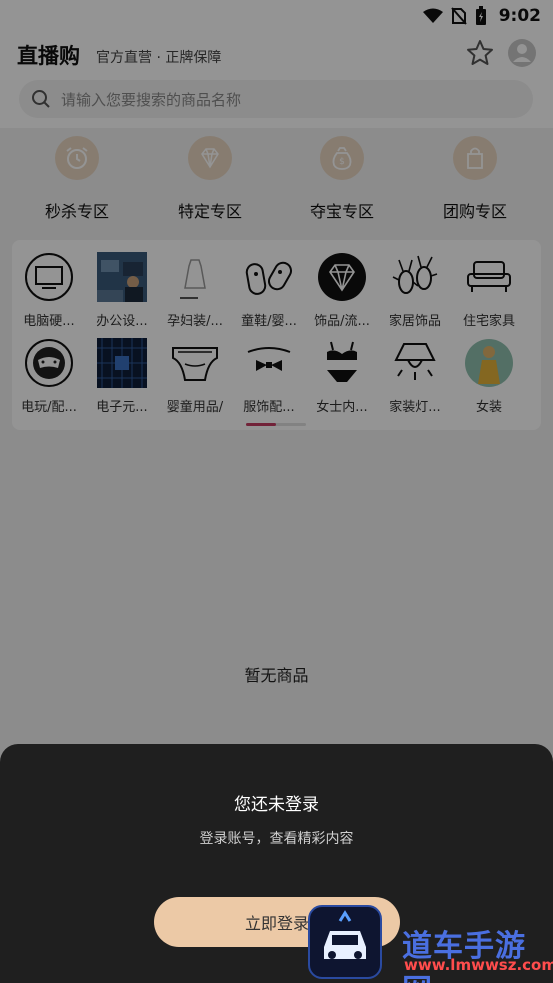 The width and height of the screenshot is (553, 983). Describe the element at coordinates (478, 965) in the screenshot. I see `watermark-url: www.lmwwsz.com` at that location.